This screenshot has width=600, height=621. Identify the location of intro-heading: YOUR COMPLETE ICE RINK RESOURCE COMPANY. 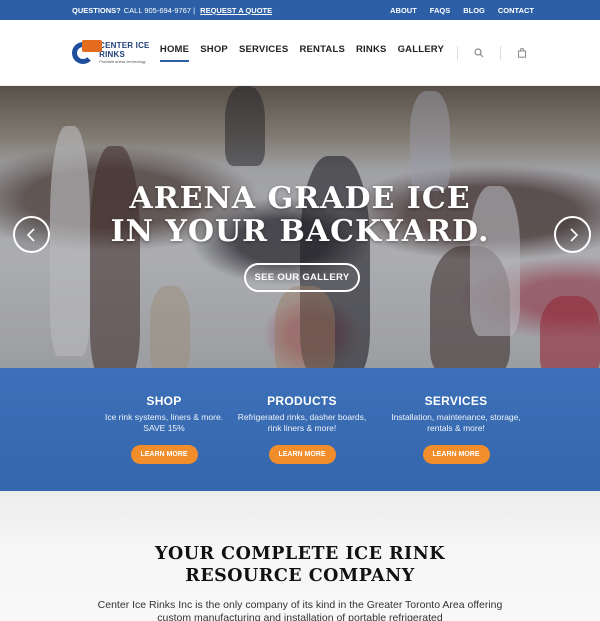
(300, 565).